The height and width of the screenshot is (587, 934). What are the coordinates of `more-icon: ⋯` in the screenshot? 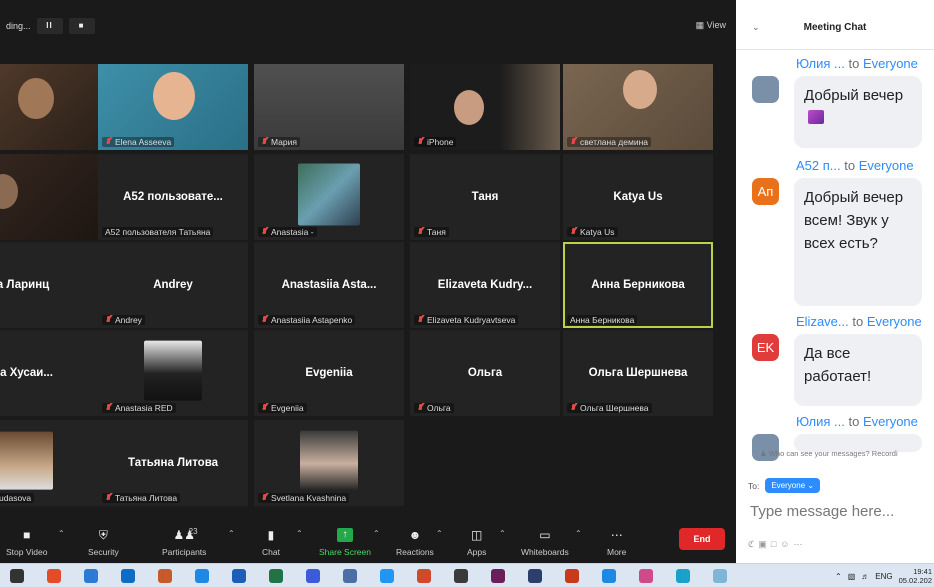 It's located at (799, 544).